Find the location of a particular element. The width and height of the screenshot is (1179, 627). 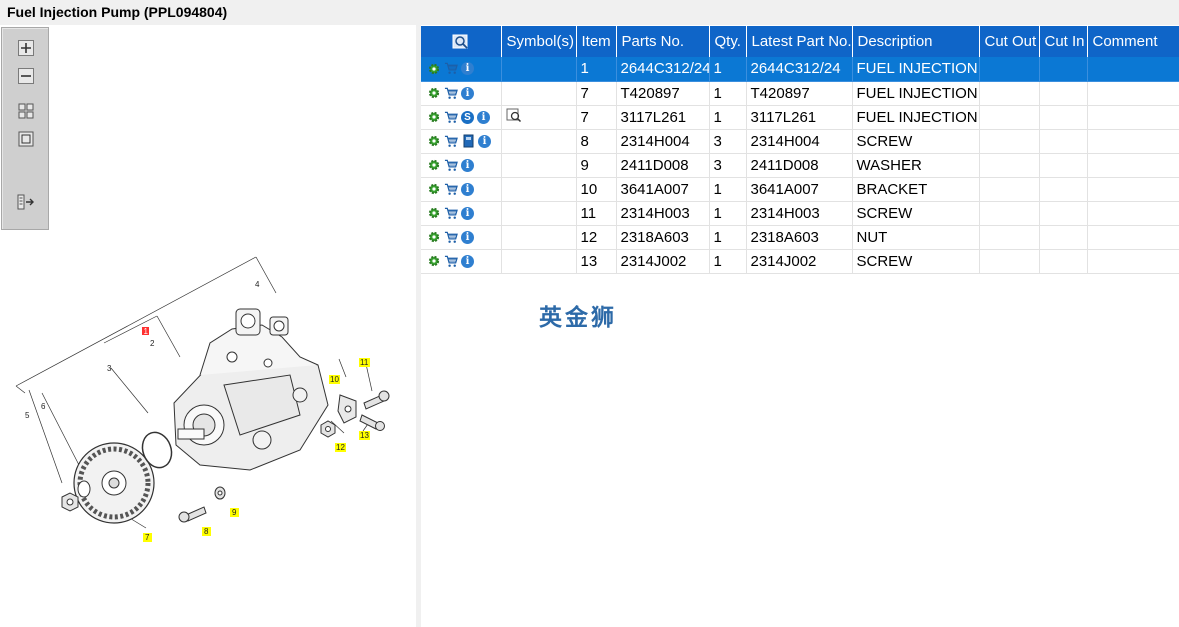

latest-part-no-cell: 3641A007 is located at coordinates (799, 189).